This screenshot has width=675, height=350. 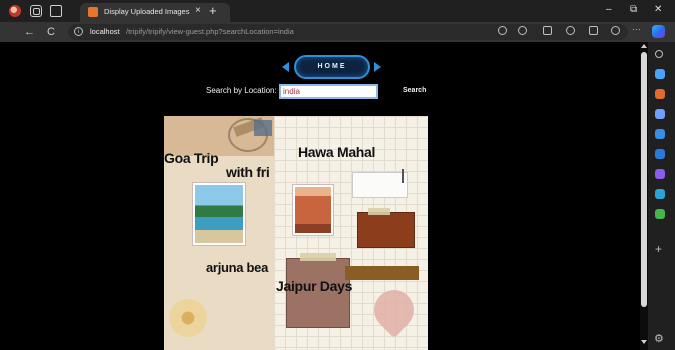 I want to click on tab-favicon-icon, so click(x=93, y=12).